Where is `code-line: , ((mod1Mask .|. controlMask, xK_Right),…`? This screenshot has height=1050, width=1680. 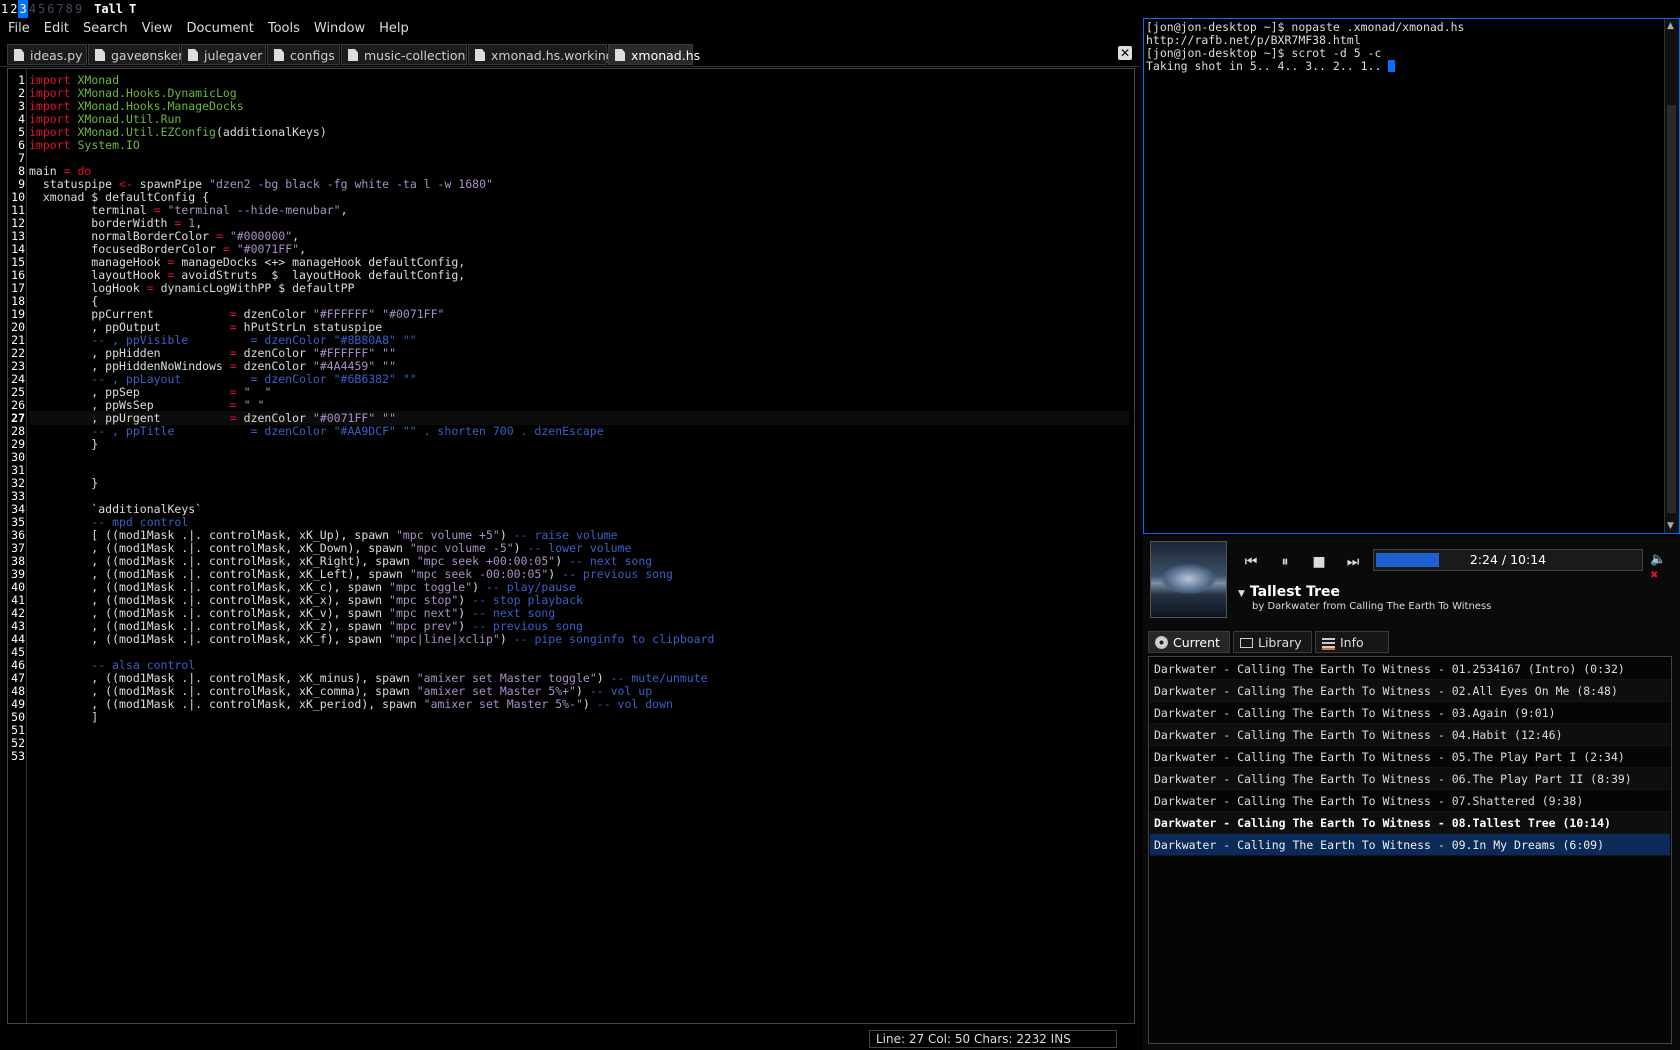 code-line: , ((mod1Mask .|. controlMask, xK_Right),… is located at coordinates (579, 561).